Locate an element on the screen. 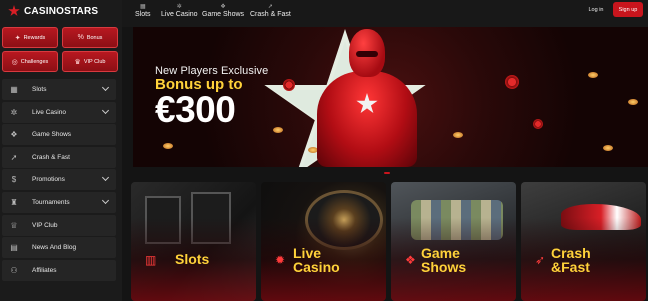 This screenshot has height=301, width=648. tab-slots: ▦ Slots is located at coordinates (143, 11).